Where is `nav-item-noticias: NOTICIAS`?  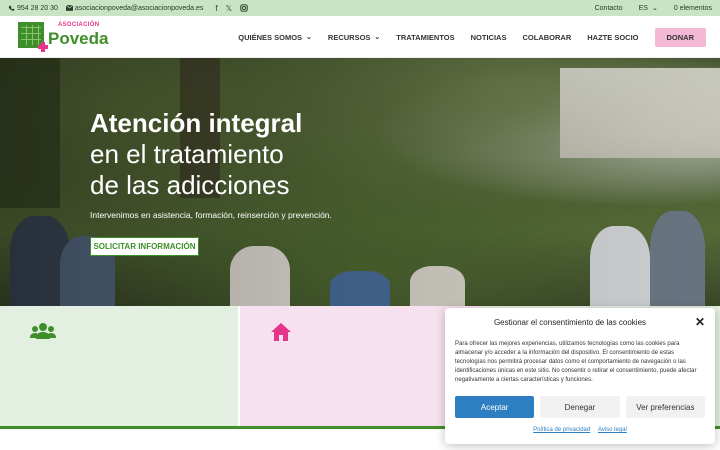
nav-item-noticias: NOTICIAS is located at coordinates (489, 37).